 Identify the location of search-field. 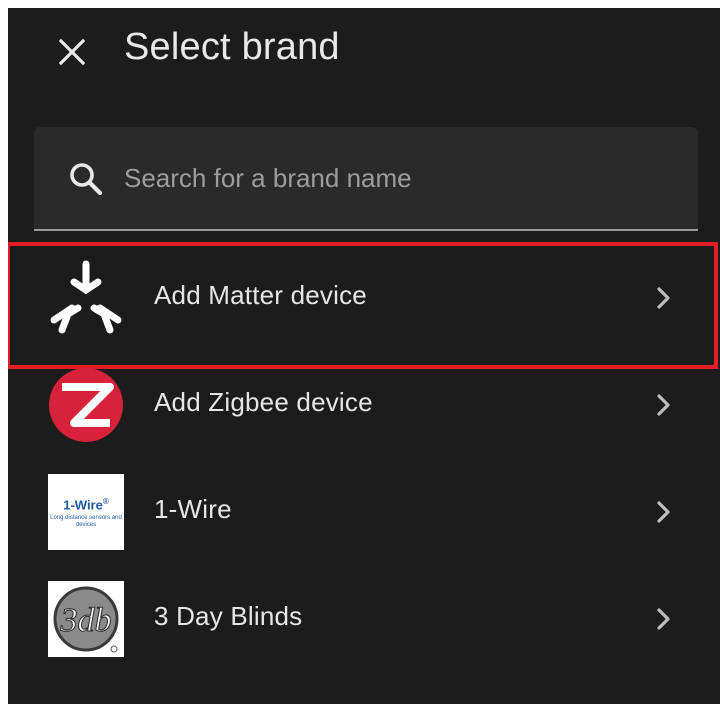
(366, 179).